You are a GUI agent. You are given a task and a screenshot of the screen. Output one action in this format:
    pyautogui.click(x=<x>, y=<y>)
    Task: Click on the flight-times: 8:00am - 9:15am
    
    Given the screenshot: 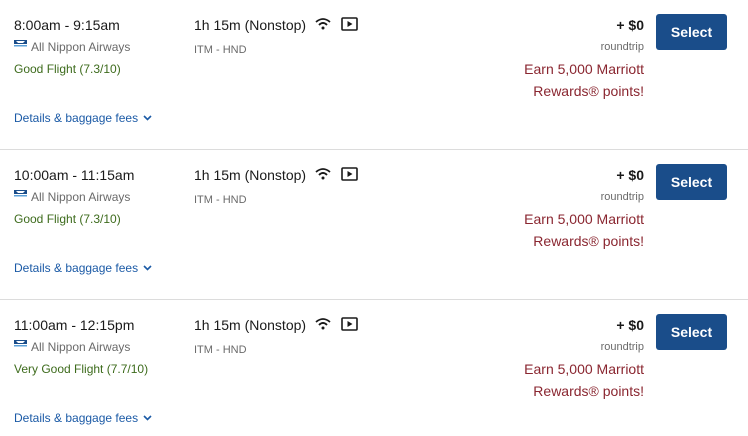 What is the action you would take?
    pyautogui.click(x=67, y=25)
    